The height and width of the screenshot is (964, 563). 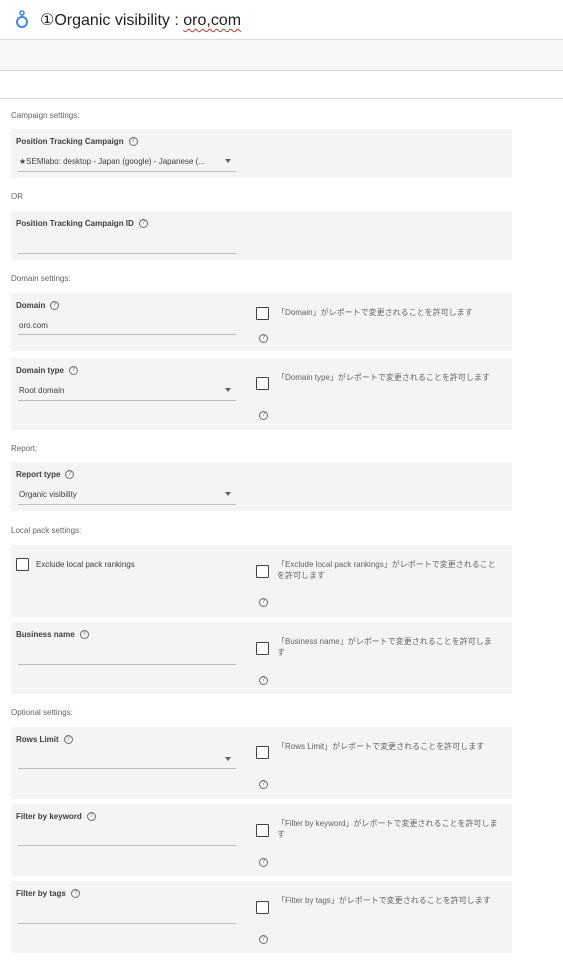 I want to click on filter-tags-label: Filter by tags?, so click(x=48, y=894).